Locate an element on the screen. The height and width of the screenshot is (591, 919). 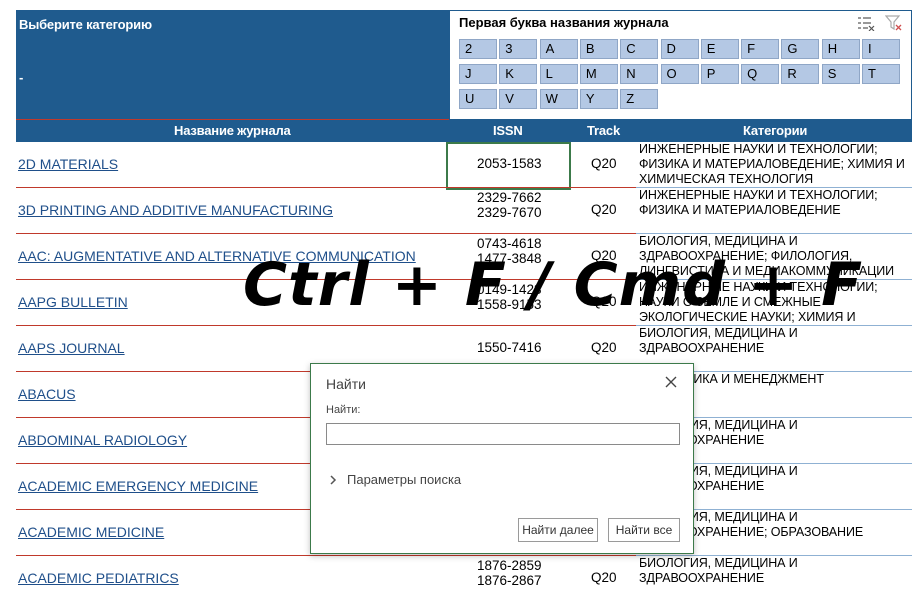
letter-button: K is located at coordinates (518, 74).